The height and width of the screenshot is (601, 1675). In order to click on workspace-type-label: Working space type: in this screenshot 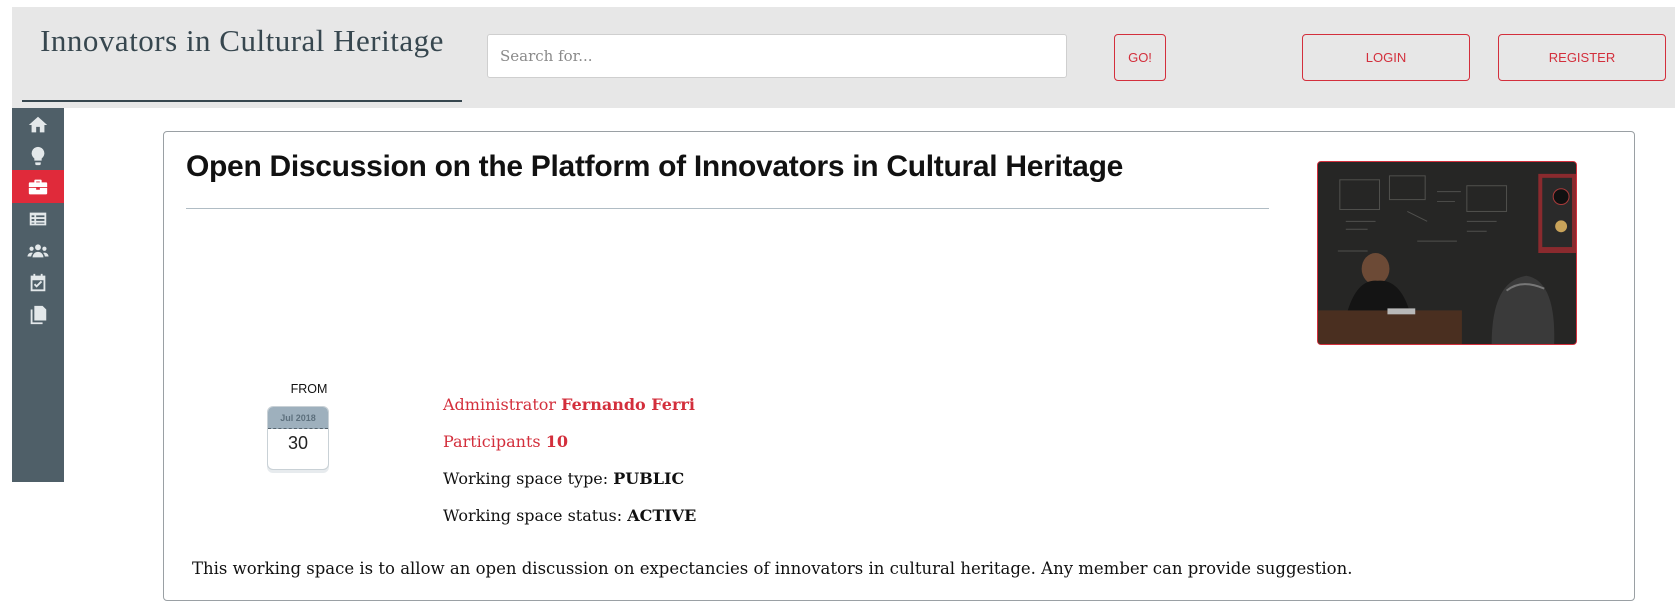, I will do `click(526, 478)`.